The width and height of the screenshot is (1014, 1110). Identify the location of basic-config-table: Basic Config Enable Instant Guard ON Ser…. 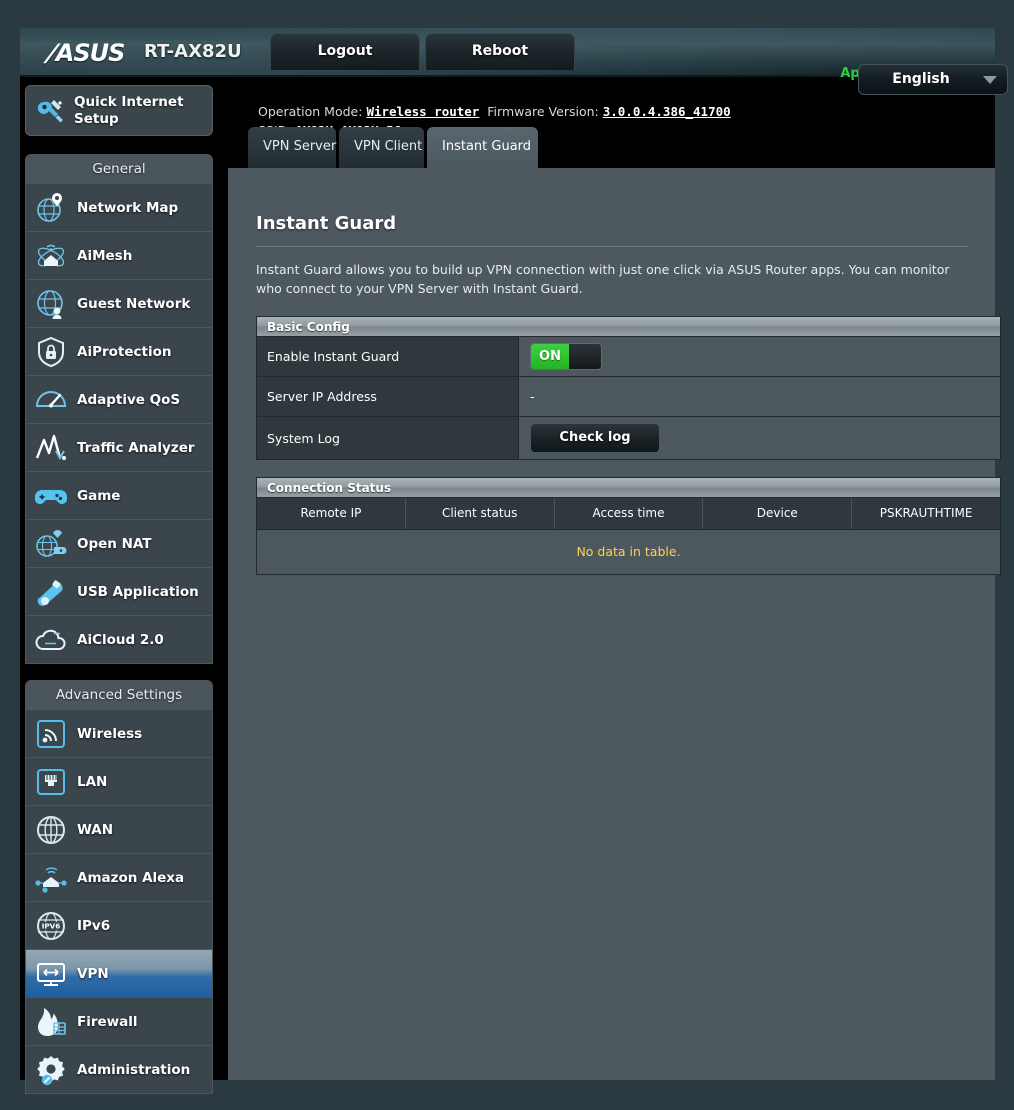
(628, 388).